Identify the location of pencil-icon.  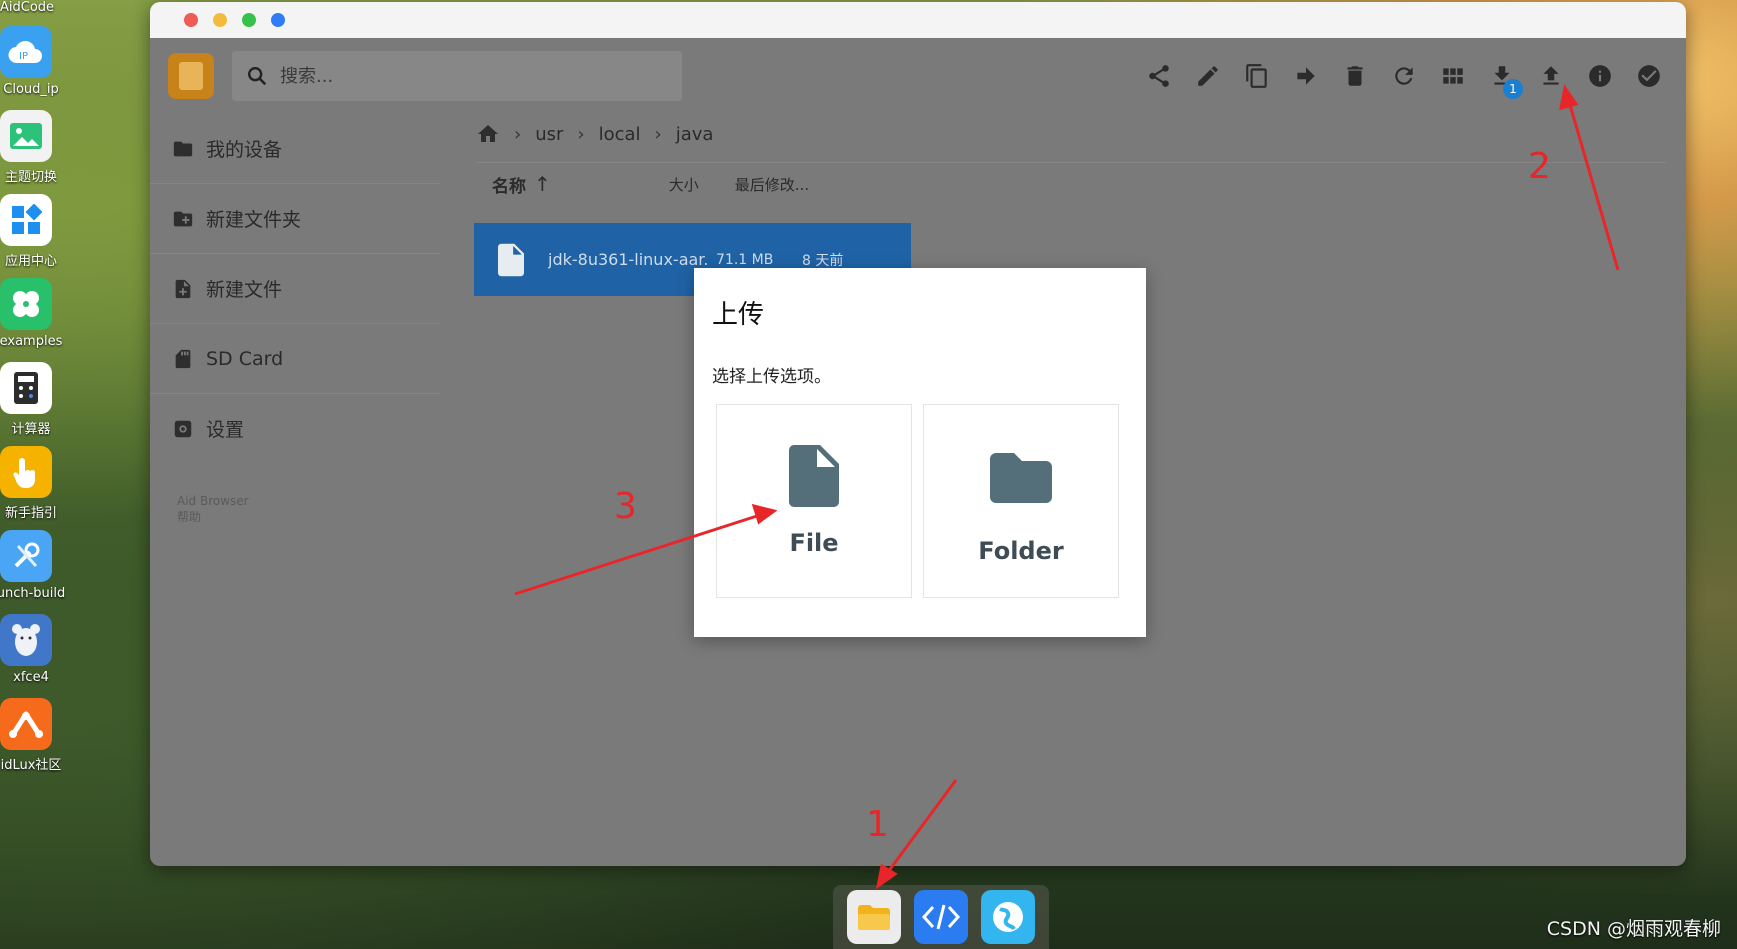
(1208, 76).